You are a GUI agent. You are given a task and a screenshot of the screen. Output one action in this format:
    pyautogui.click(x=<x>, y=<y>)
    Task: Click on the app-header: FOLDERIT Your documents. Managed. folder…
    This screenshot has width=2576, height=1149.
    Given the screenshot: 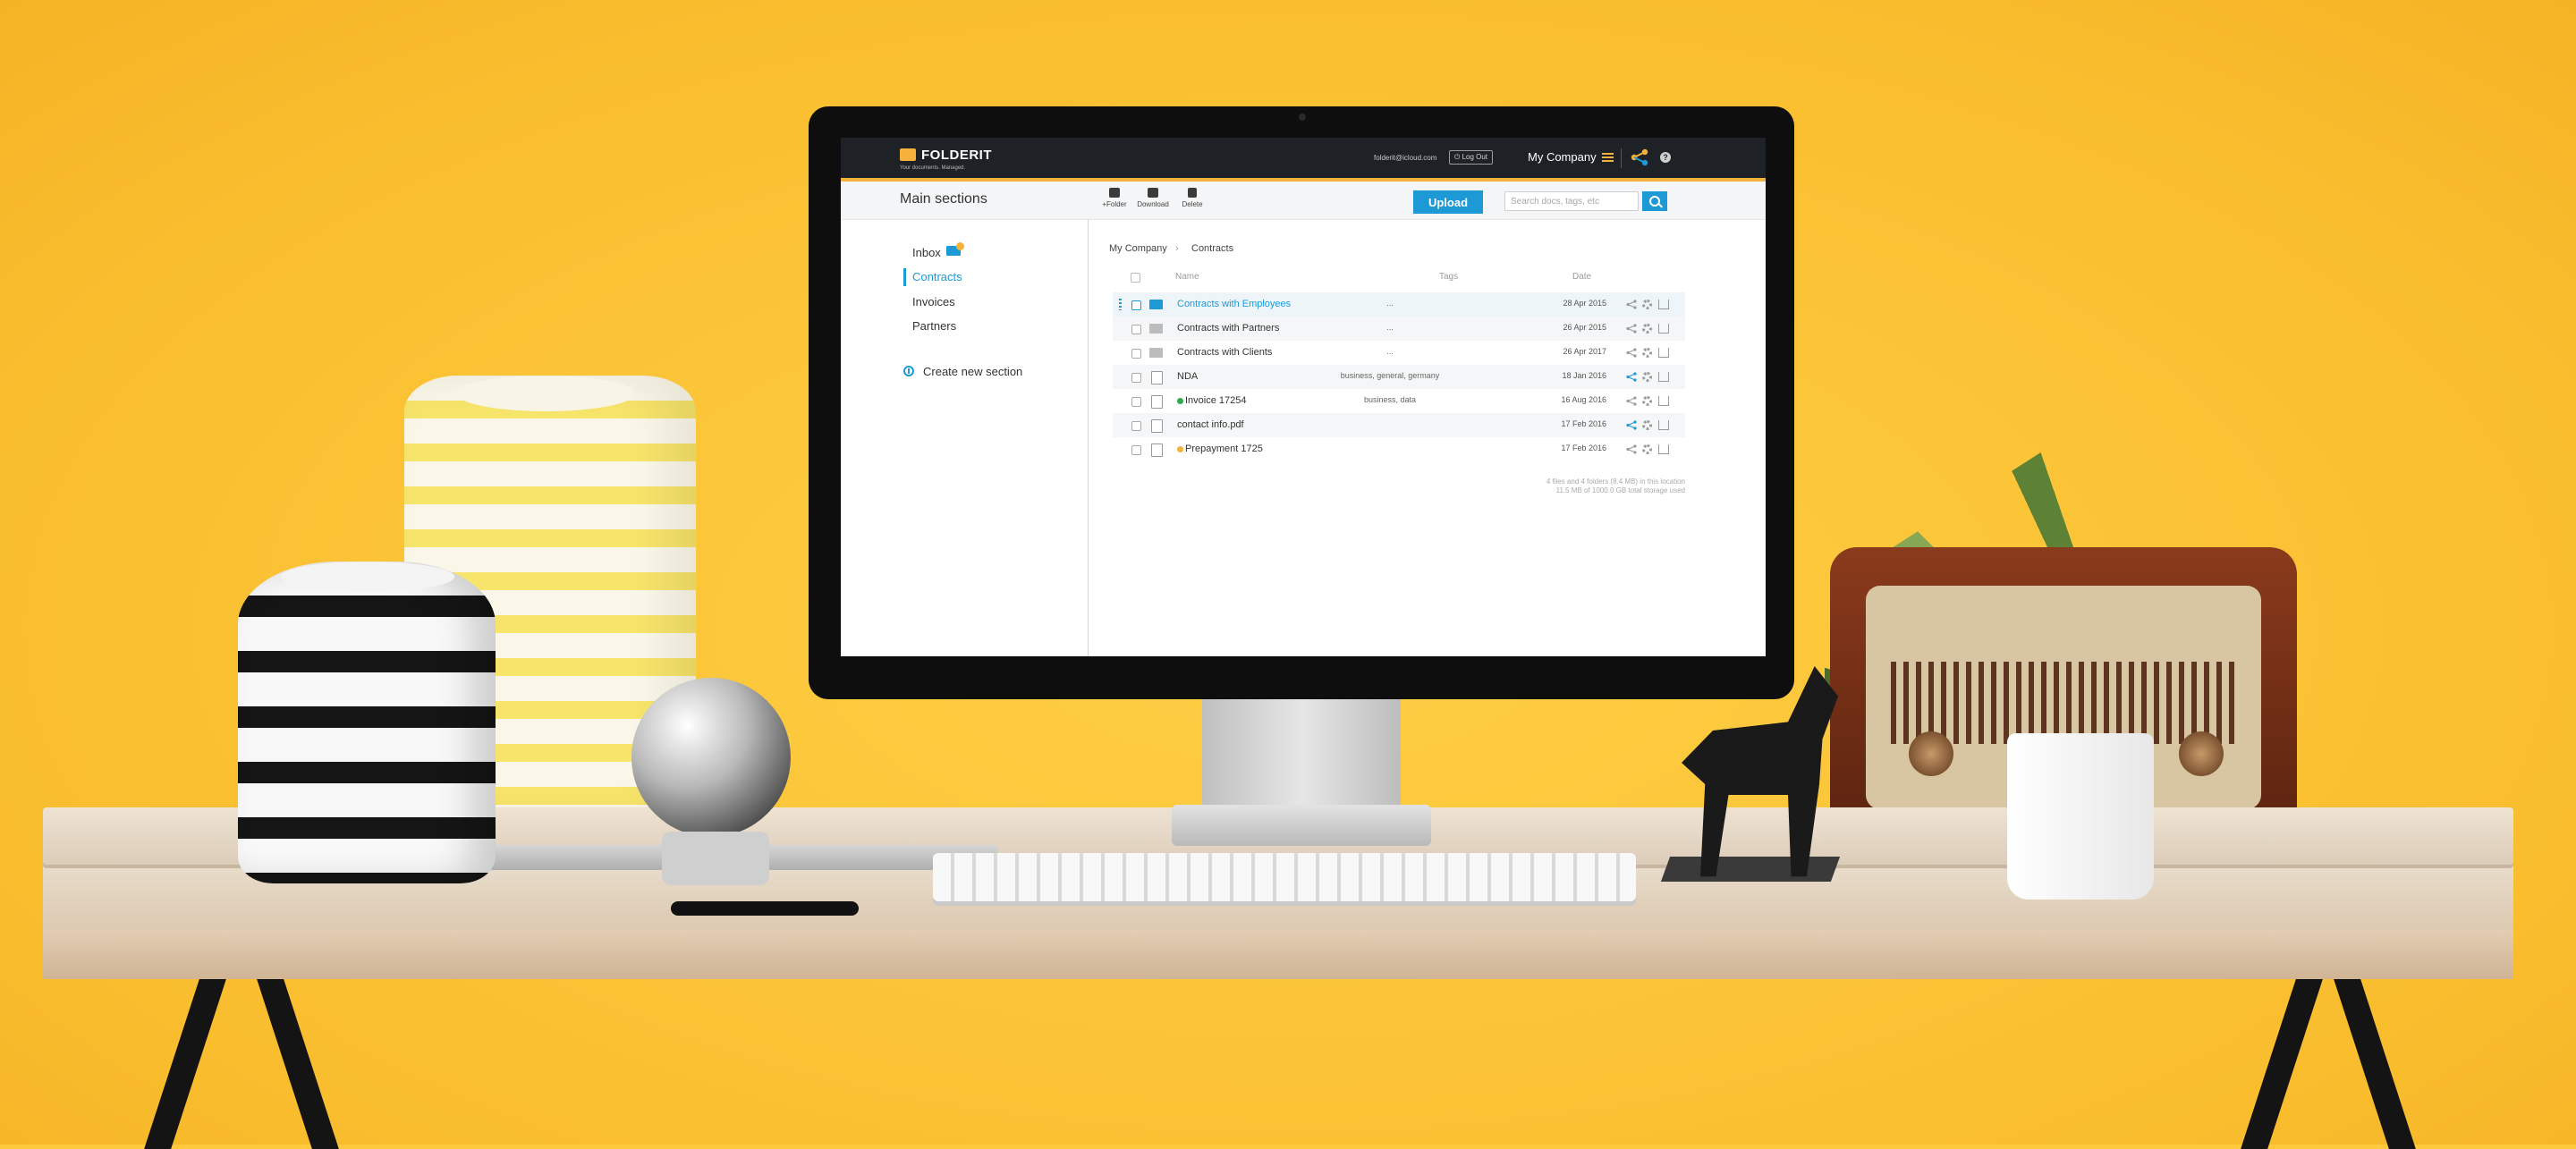 What is the action you would take?
    pyautogui.click(x=1303, y=160)
    